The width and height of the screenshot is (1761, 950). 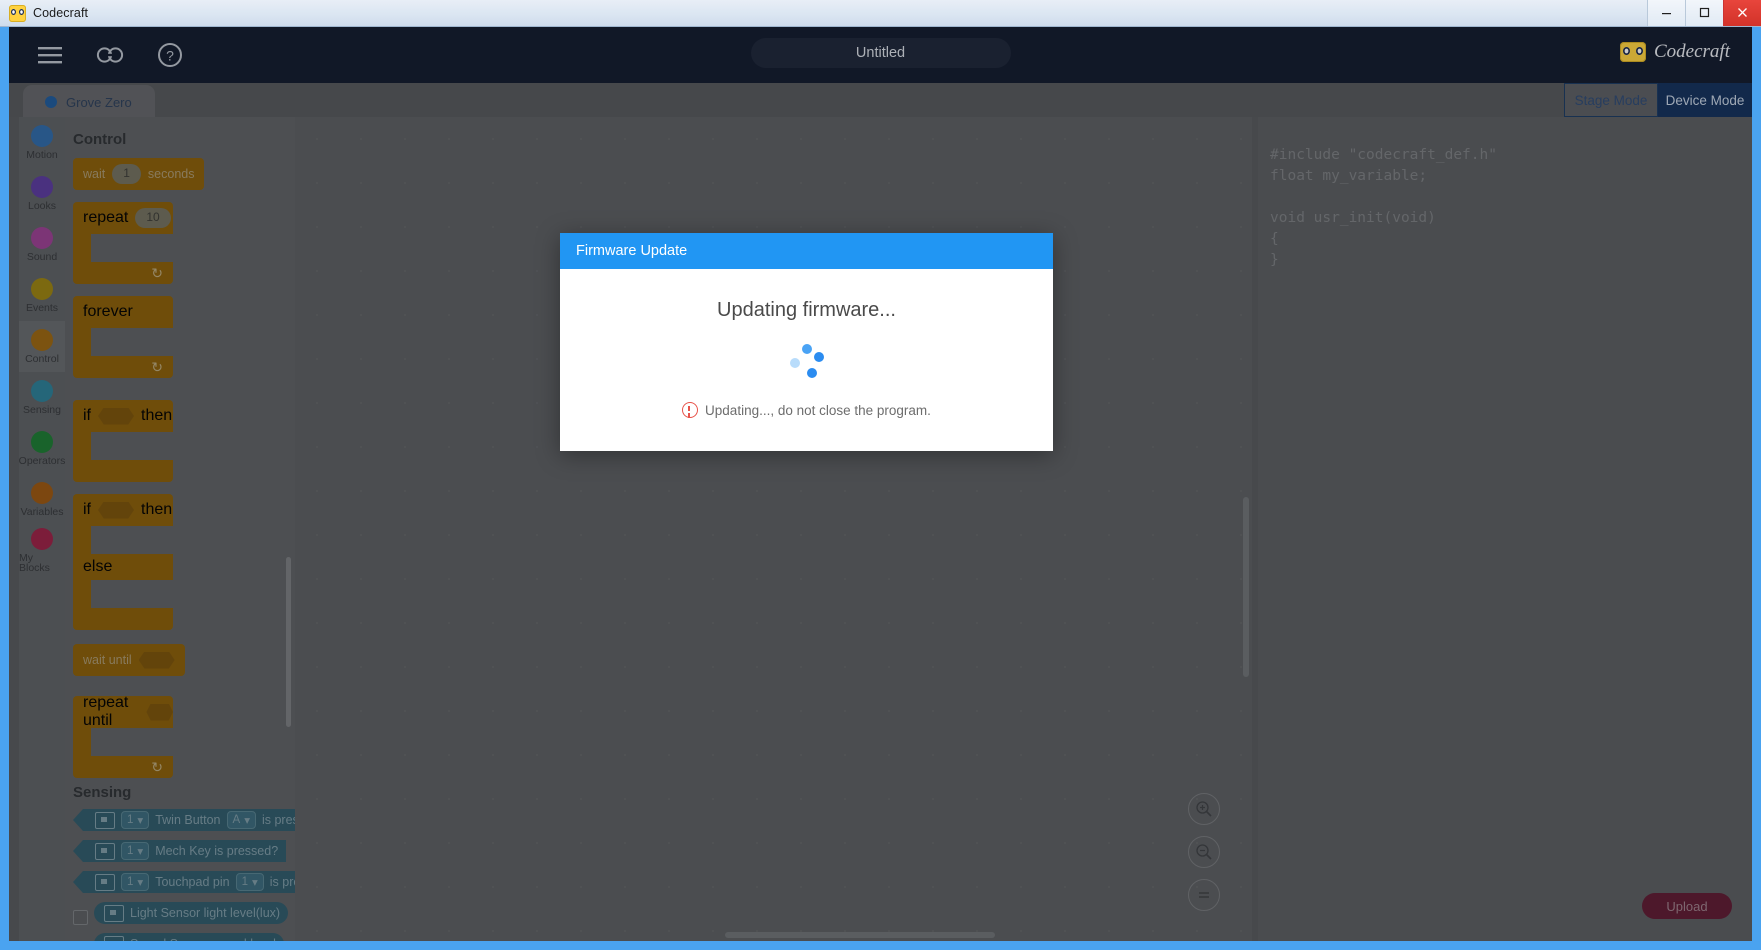 I want to click on close-button, so click(x=1742, y=13).